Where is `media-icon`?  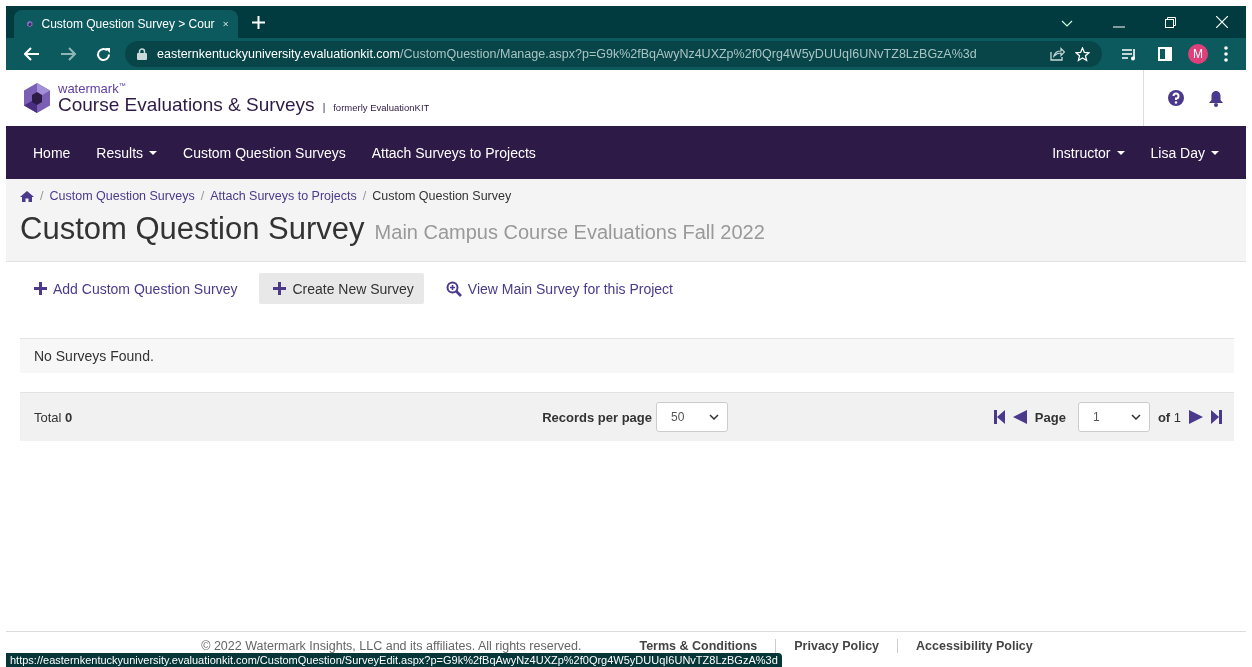 media-icon is located at coordinates (1130, 54).